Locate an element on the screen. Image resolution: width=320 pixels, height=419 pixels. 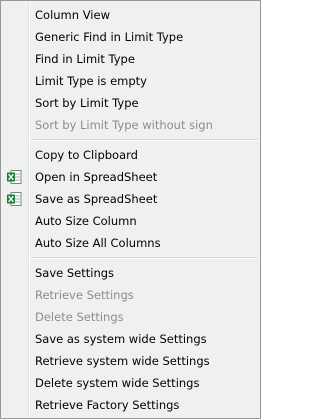
menu-item-find: Find in Limit Type is located at coordinates (130, 59).